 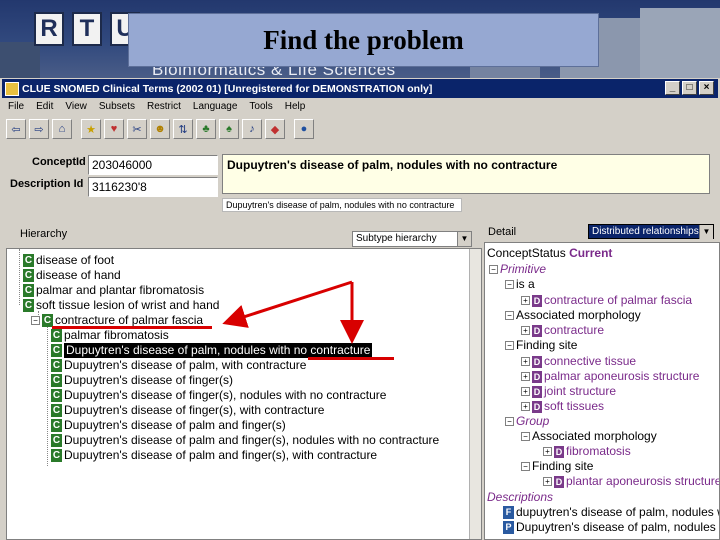 What do you see at coordinates (39, 129) in the screenshot?
I see `forward-icon: ⇨` at bounding box center [39, 129].